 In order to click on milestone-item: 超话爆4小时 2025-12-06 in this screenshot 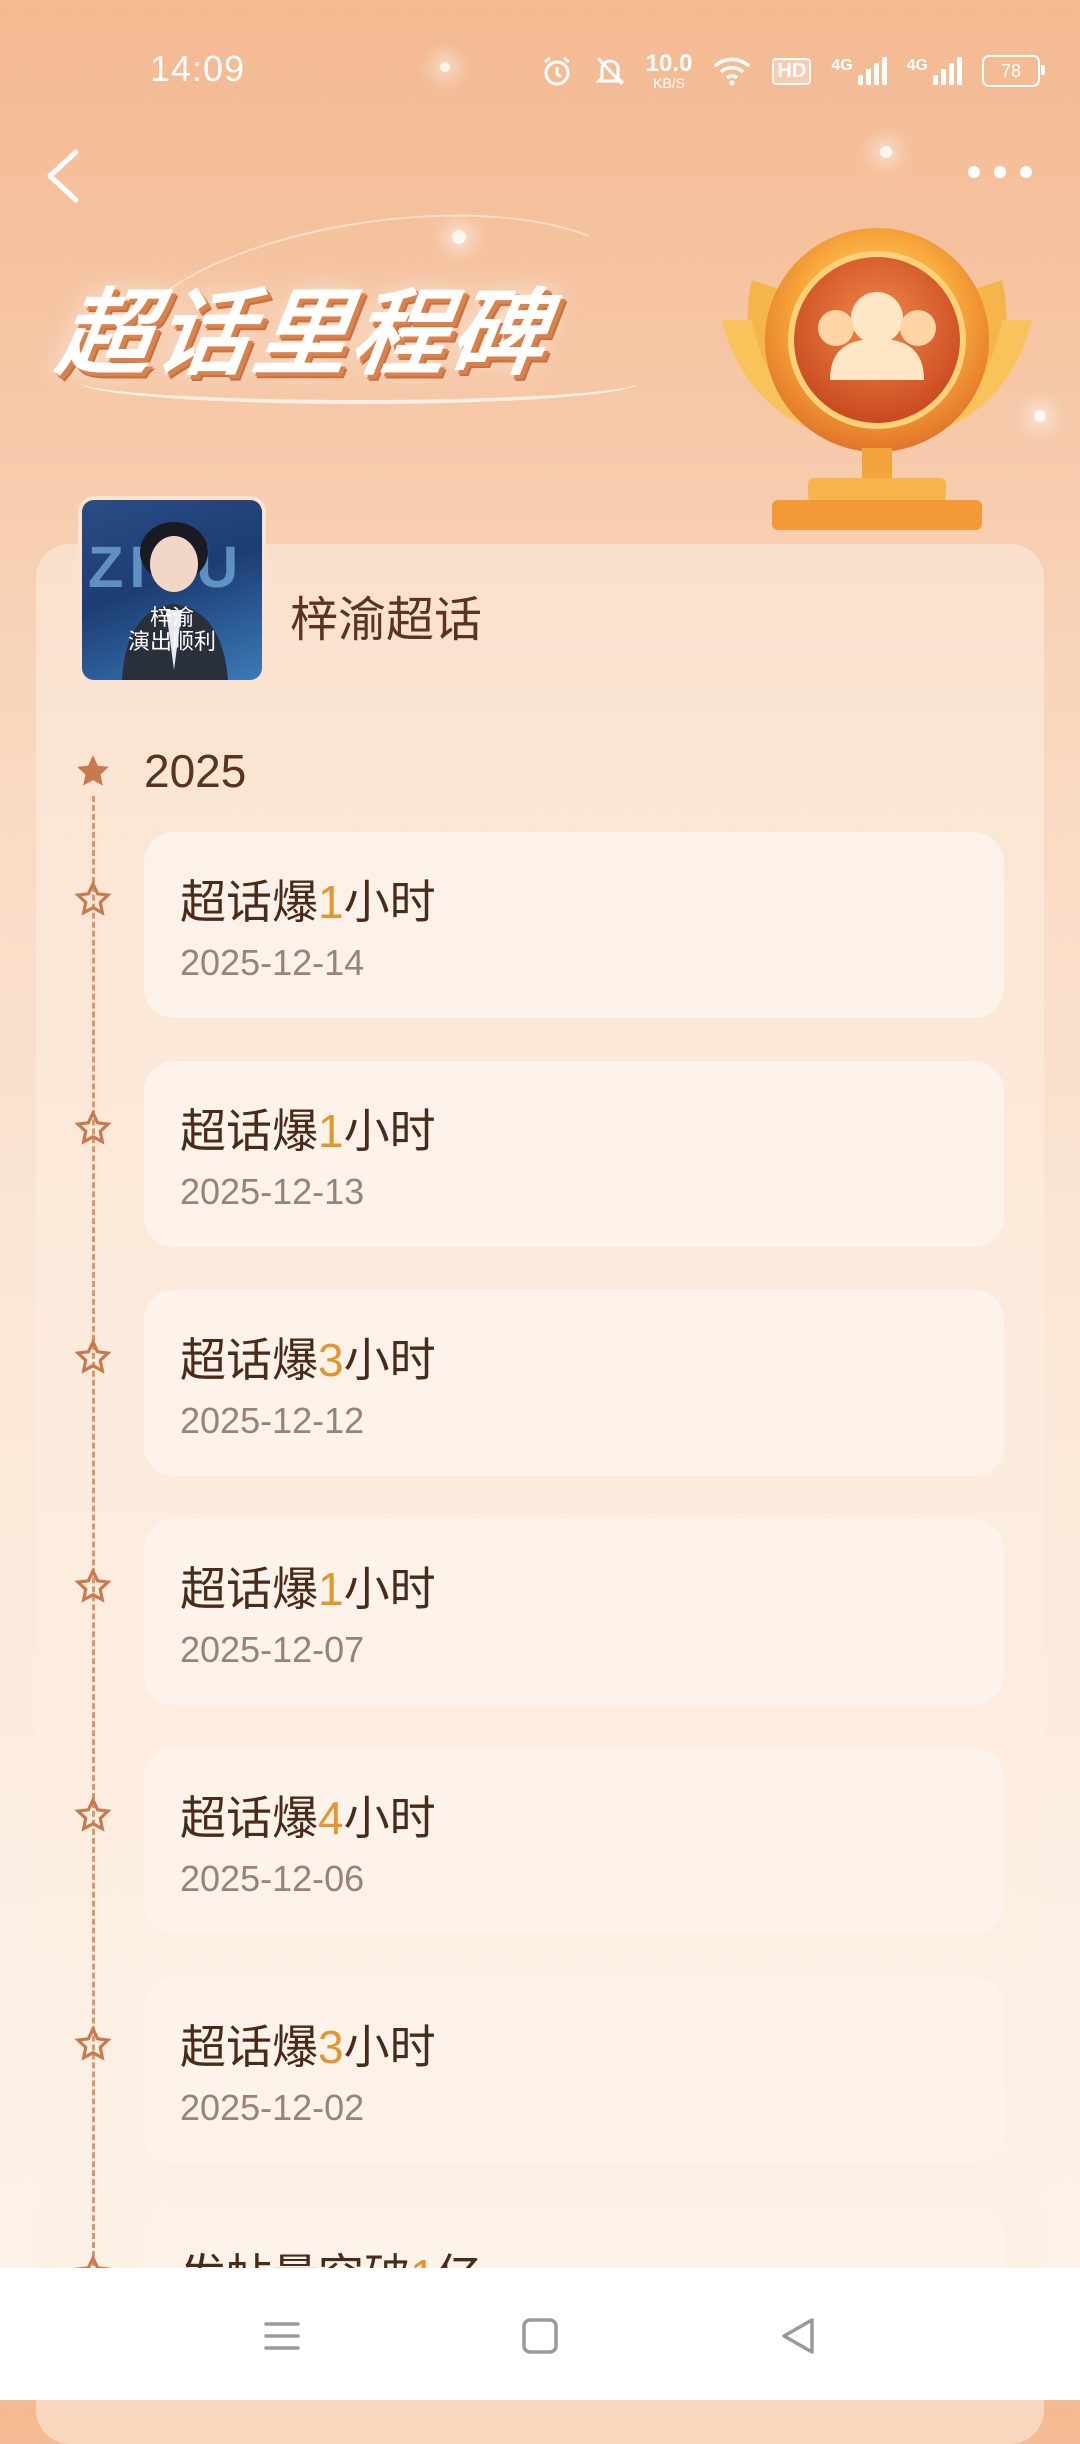, I will do `click(574, 1841)`.